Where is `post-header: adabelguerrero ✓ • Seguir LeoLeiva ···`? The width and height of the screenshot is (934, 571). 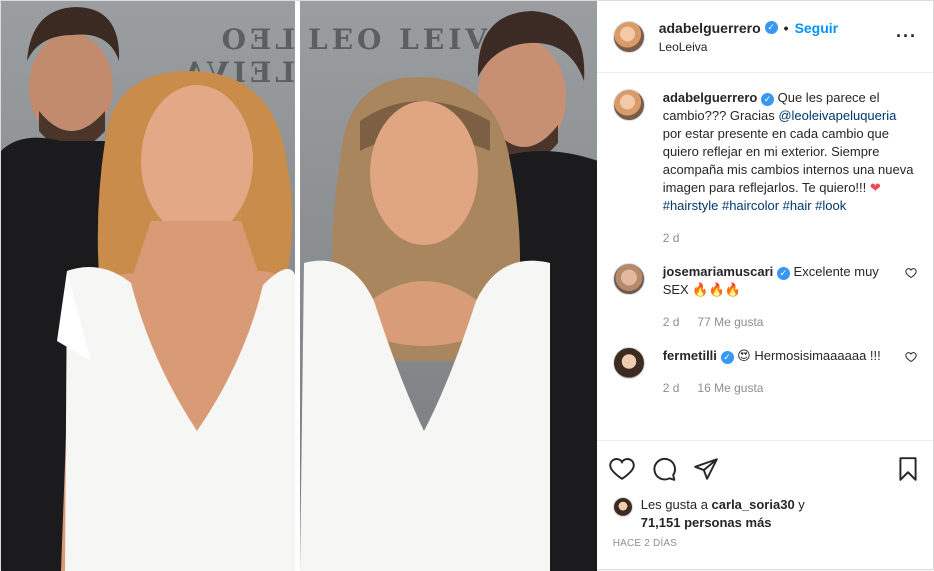 post-header: adabelguerrero ✓ • Seguir LeoLeiva ··· is located at coordinates (764, 37).